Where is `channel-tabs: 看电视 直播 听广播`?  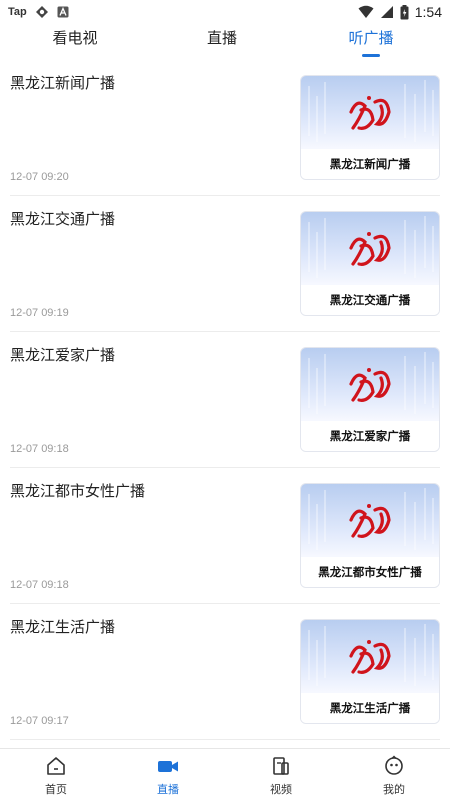
channel-tabs: 看电视 直播 听广播 is located at coordinates (225, 42).